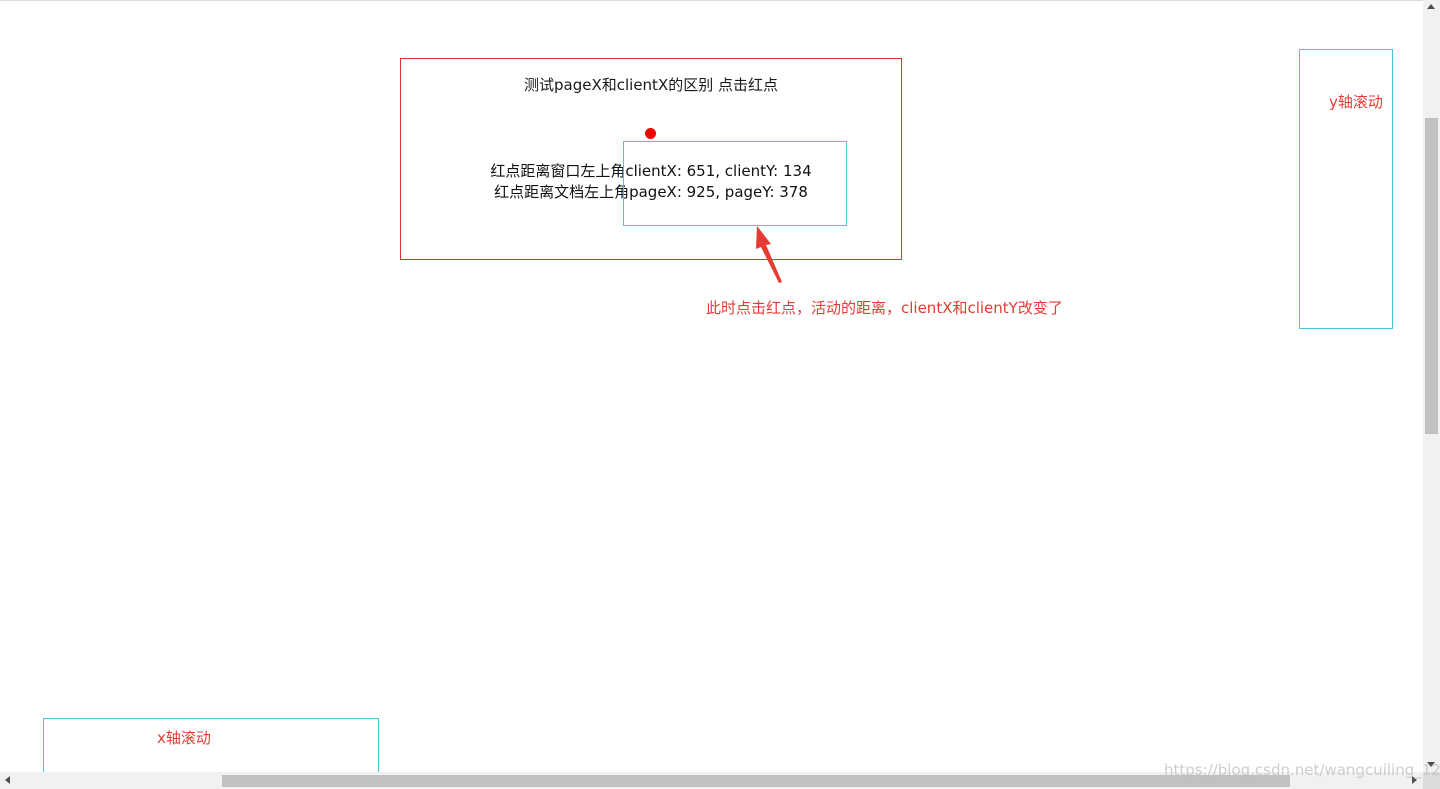 This screenshot has height=789, width=1440. What do you see at coordinates (711, 0) in the screenshot?
I see `window-top-border` at bounding box center [711, 0].